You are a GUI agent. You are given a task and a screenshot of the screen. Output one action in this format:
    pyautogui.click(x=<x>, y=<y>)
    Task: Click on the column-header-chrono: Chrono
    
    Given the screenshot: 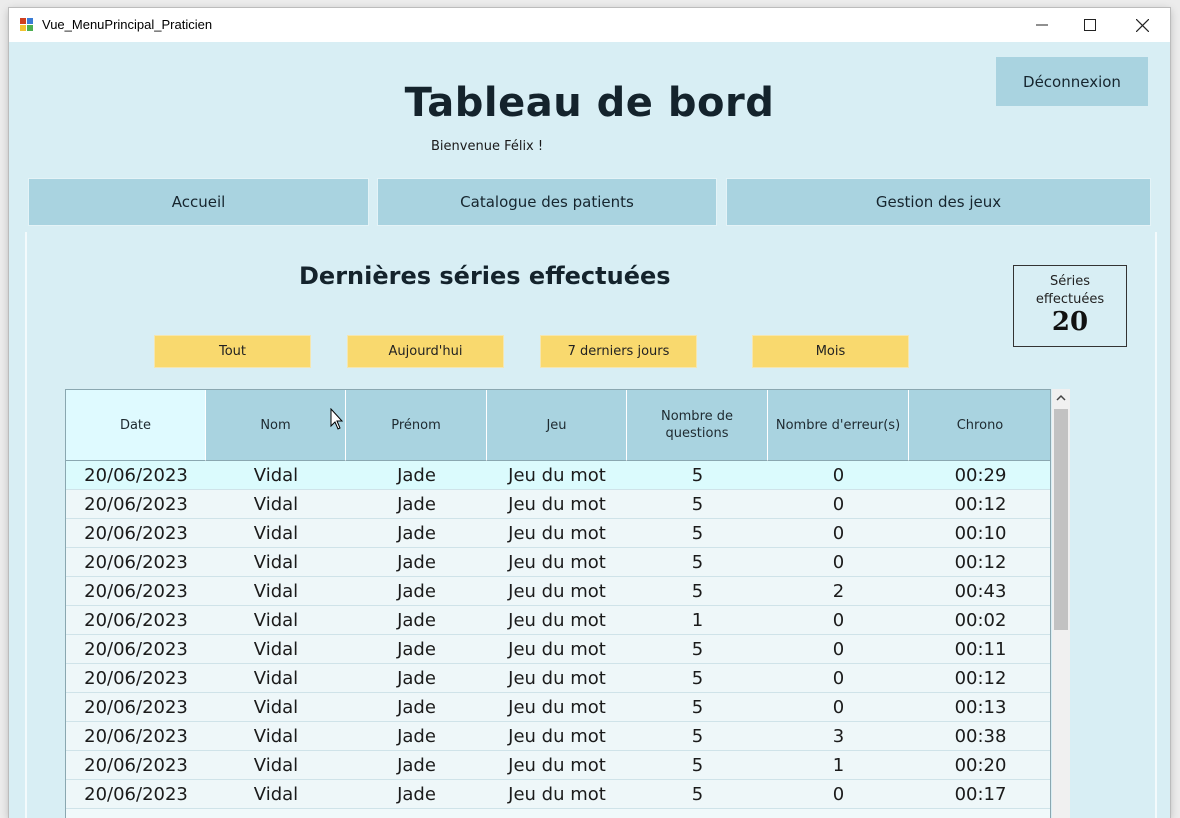 What is the action you would take?
    pyautogui.click(x=979, y=425)
    